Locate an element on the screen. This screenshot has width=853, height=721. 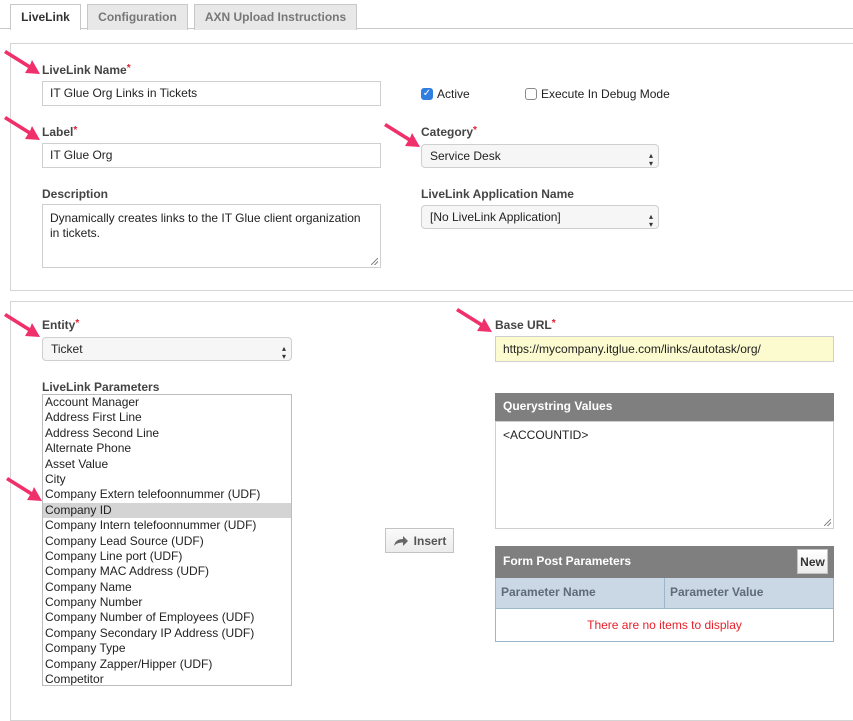
active-checkbox-label: Active is located at coordinates (453, 94).